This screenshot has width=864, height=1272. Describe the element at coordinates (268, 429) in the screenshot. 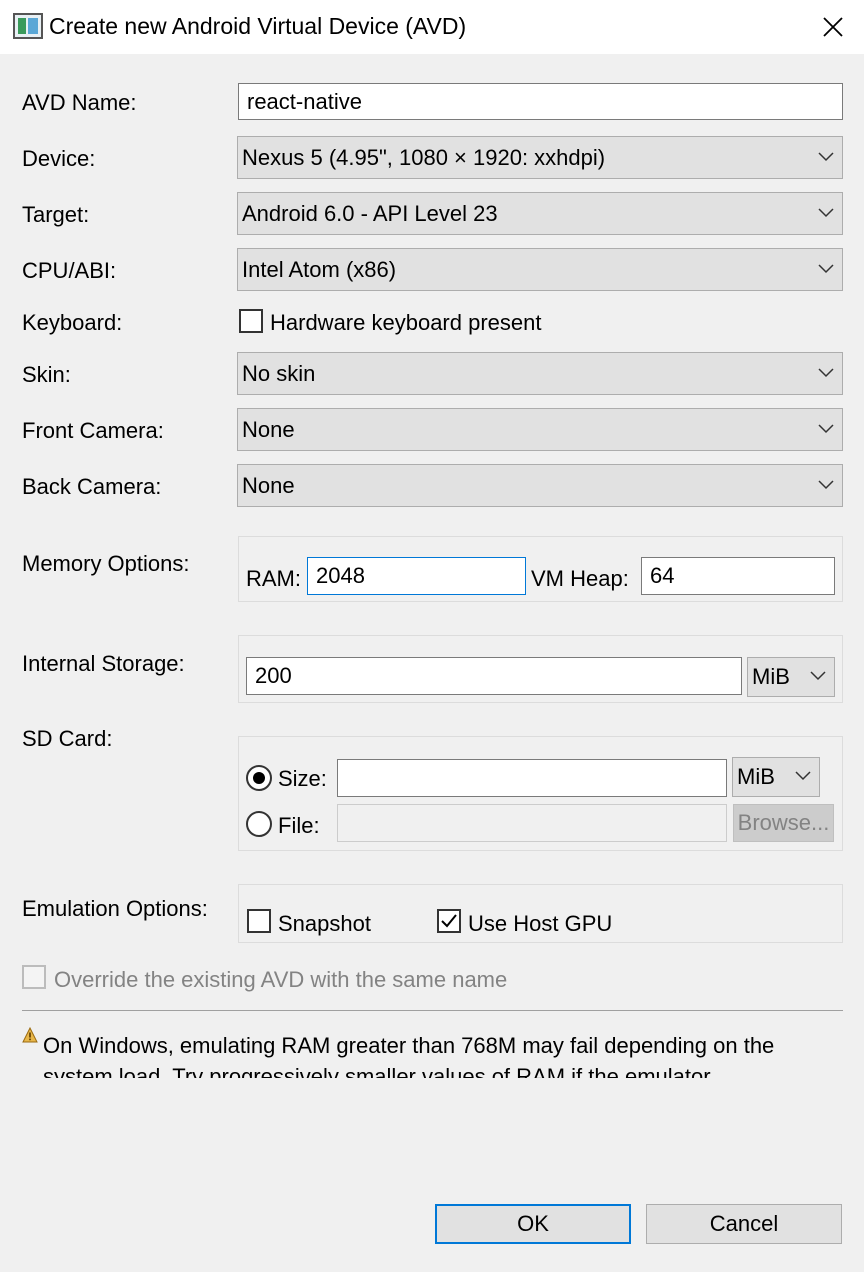

I see `front-camera-value: None` at that location.